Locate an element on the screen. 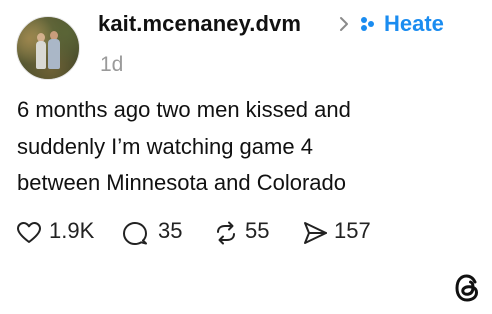 This screenshot has width=492, height=314. repost-button: 55 is located at coordinates (250, 232).